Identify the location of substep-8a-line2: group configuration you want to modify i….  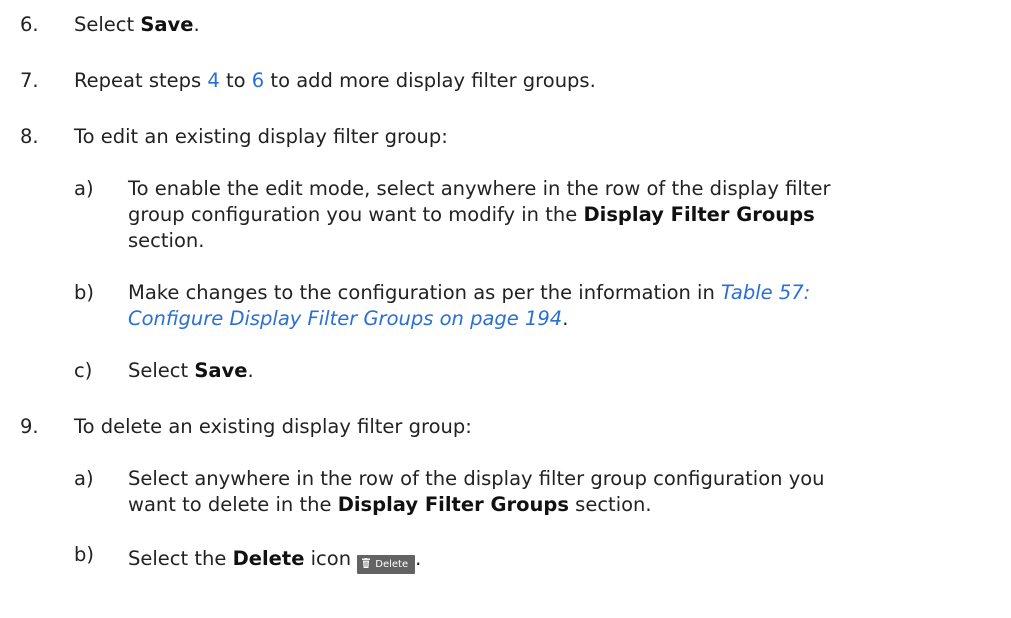
(471, 214).